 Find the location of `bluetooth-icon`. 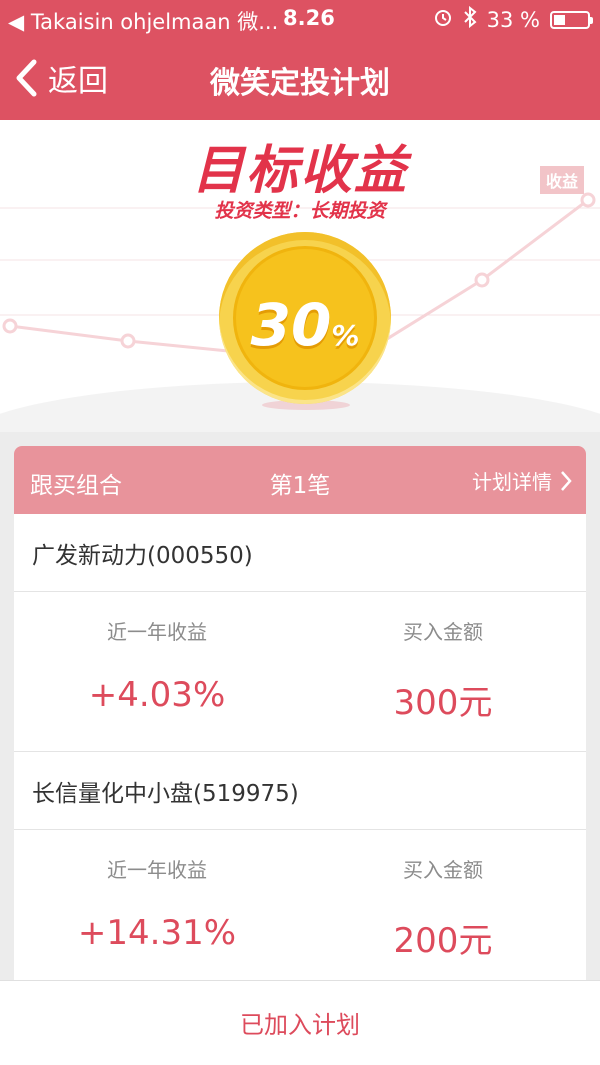

bluetooth-icon is located at coordinates (470, 19).